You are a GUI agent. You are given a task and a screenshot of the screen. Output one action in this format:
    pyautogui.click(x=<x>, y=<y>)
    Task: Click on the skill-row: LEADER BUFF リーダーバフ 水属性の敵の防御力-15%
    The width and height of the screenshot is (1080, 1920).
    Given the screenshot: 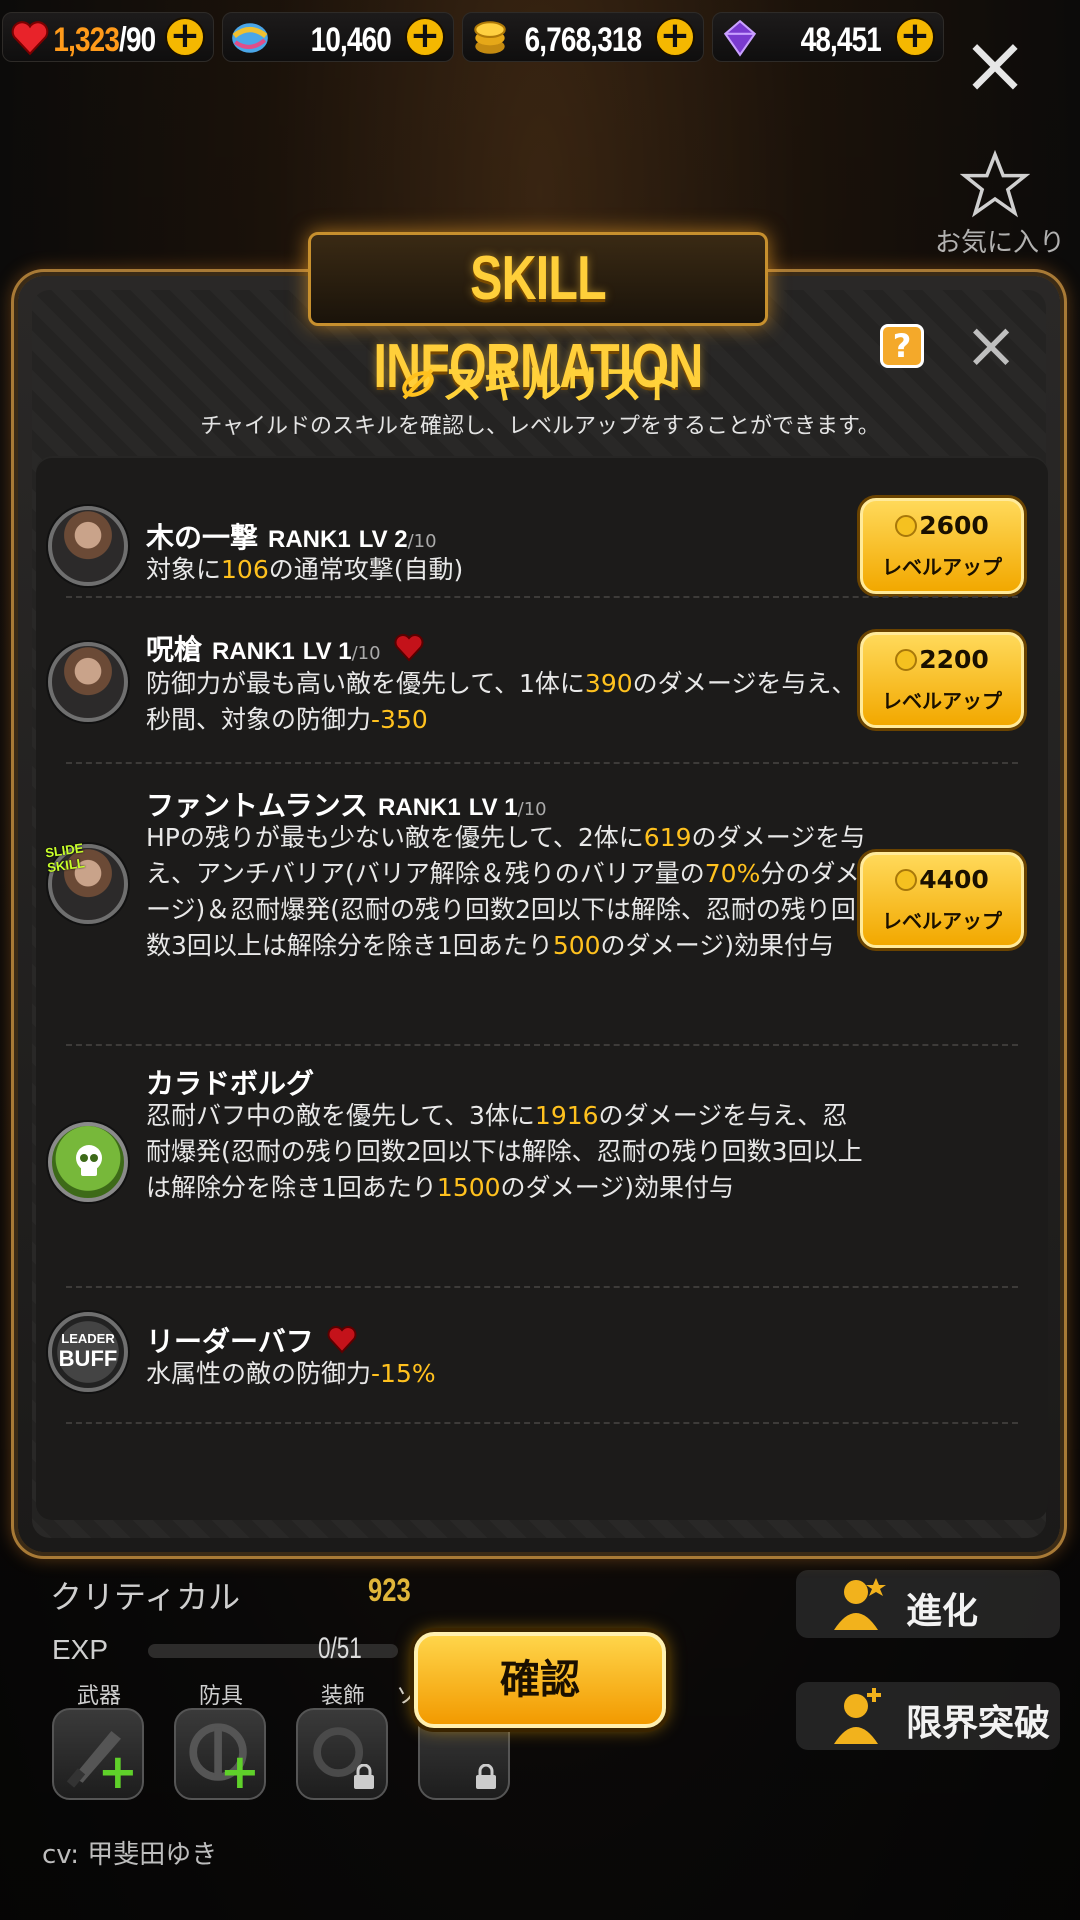 What is the action you would take?
    pyautogui.click(x=542, y=1356)
    